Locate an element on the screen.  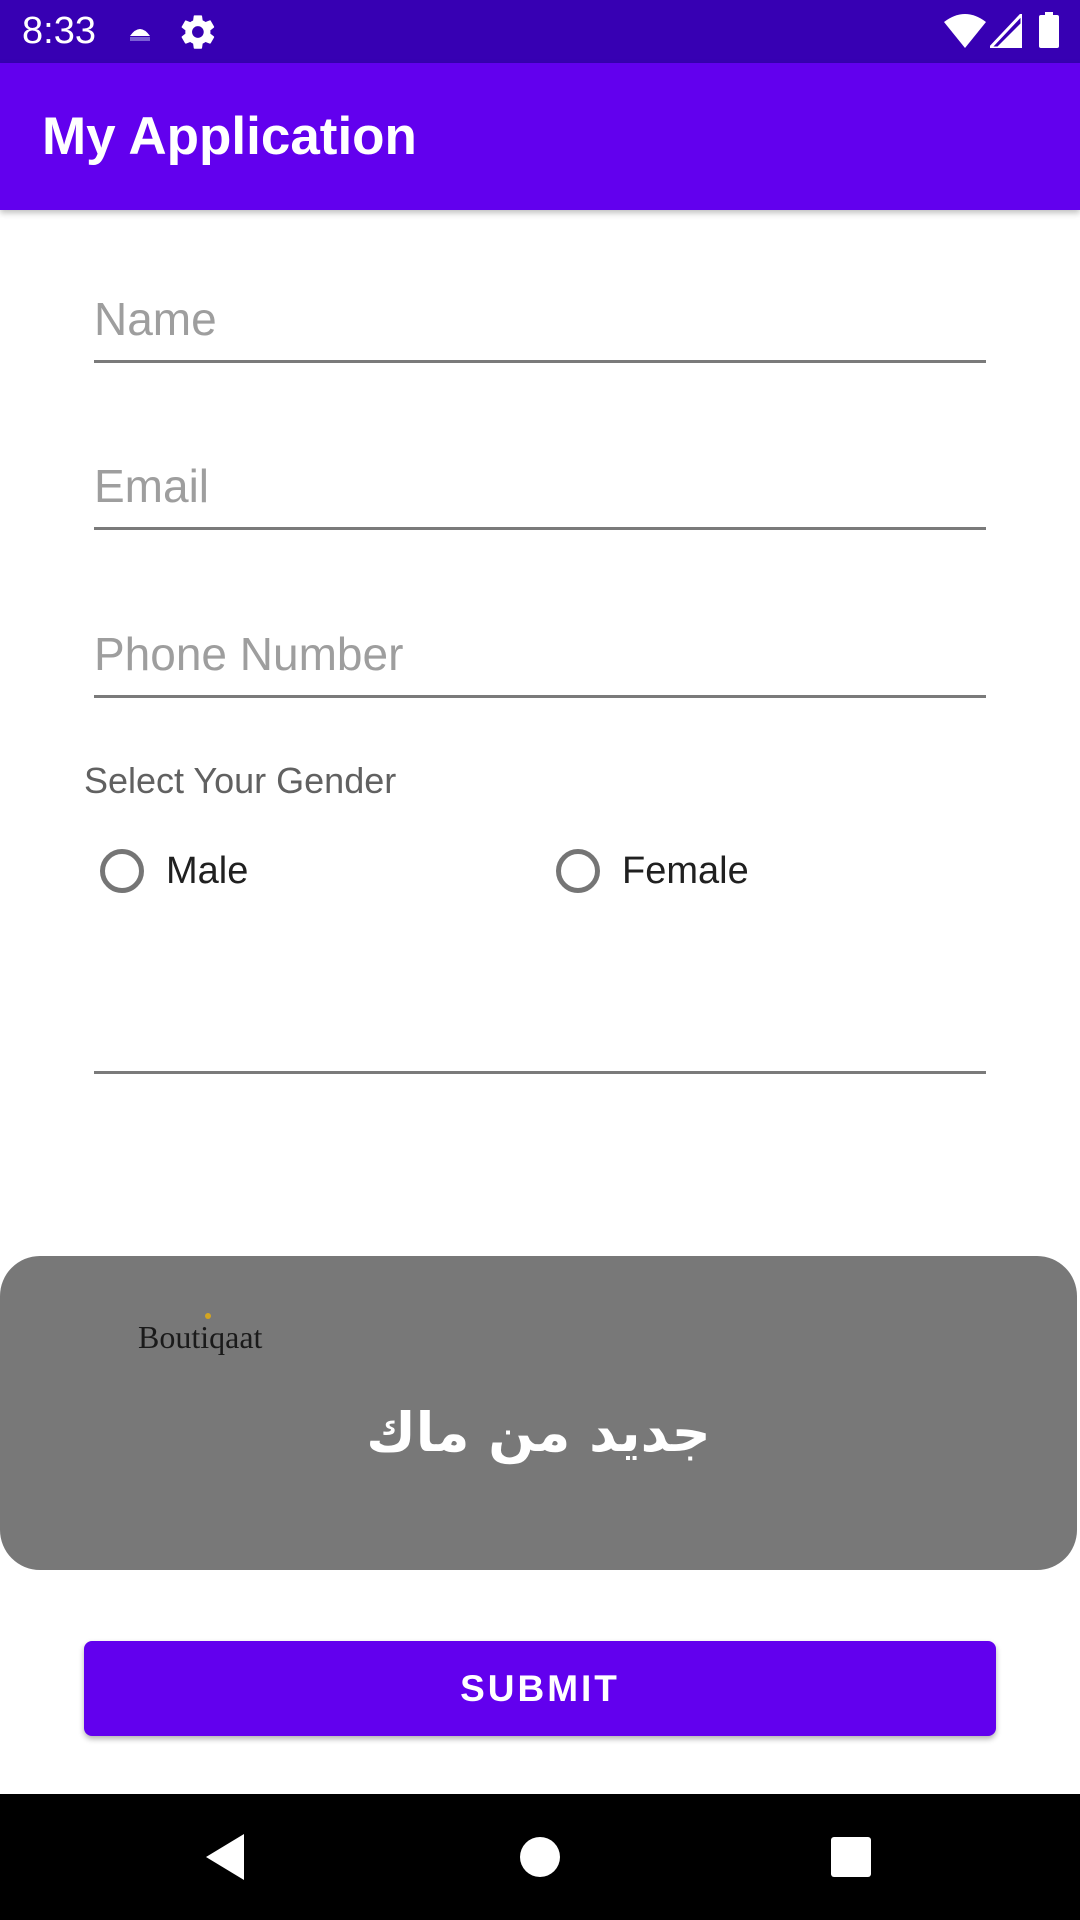
phone-input is located at coordinates (540, 654).